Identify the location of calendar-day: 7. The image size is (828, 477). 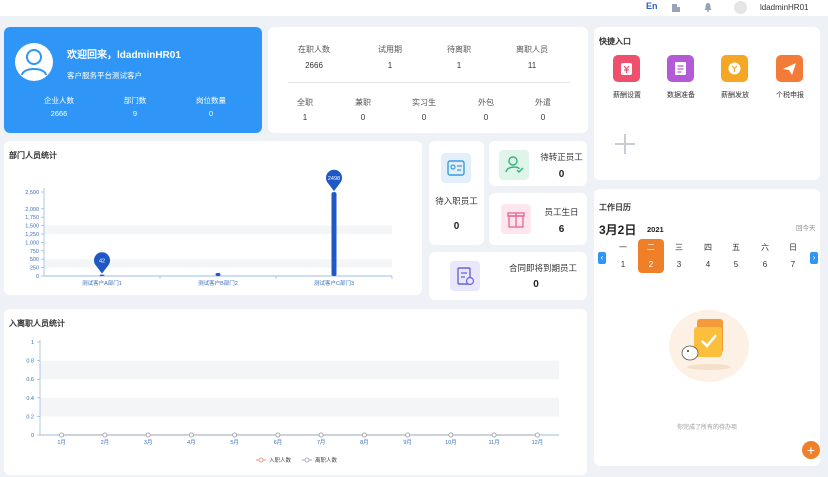
(793, 264).